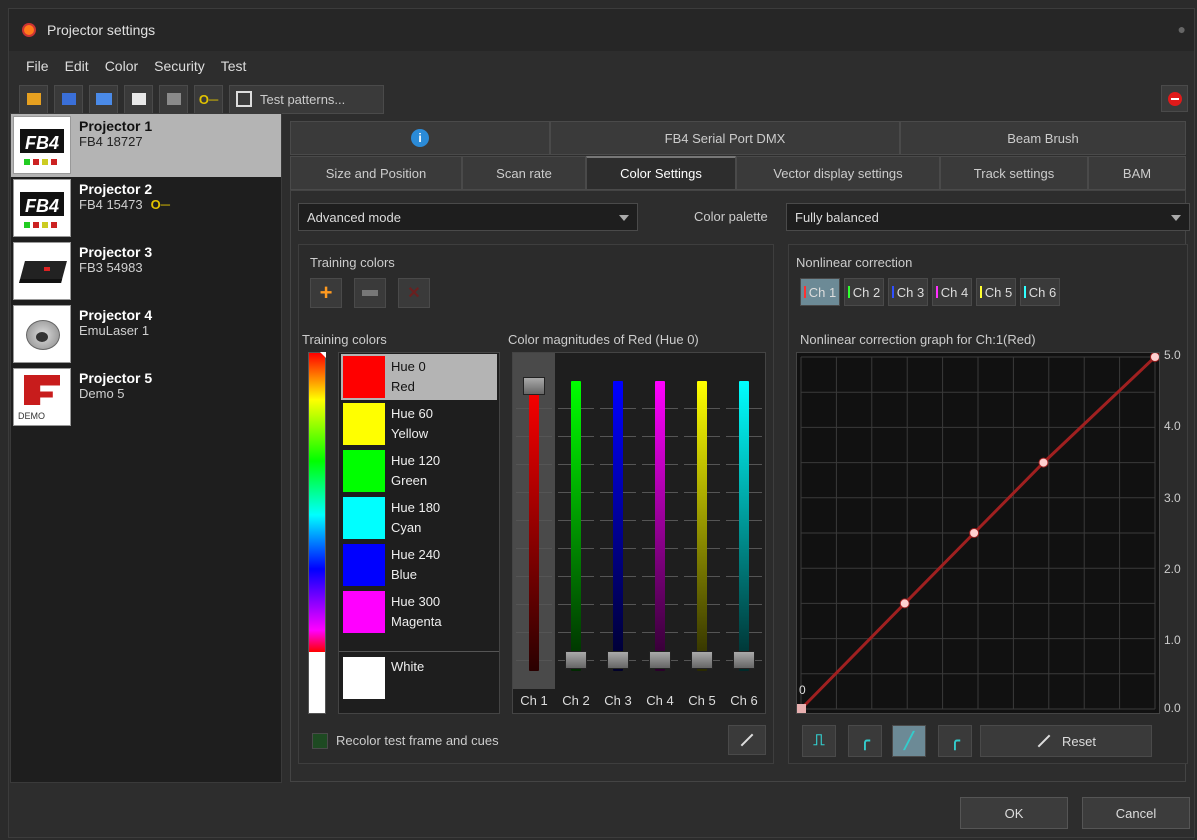 Image resolution: width=1197 pixels, height=840 pixels. What do you see at coordinates (317, 533) in the screenshot?
I see `hue-strip` at bounding box center [317, 533].